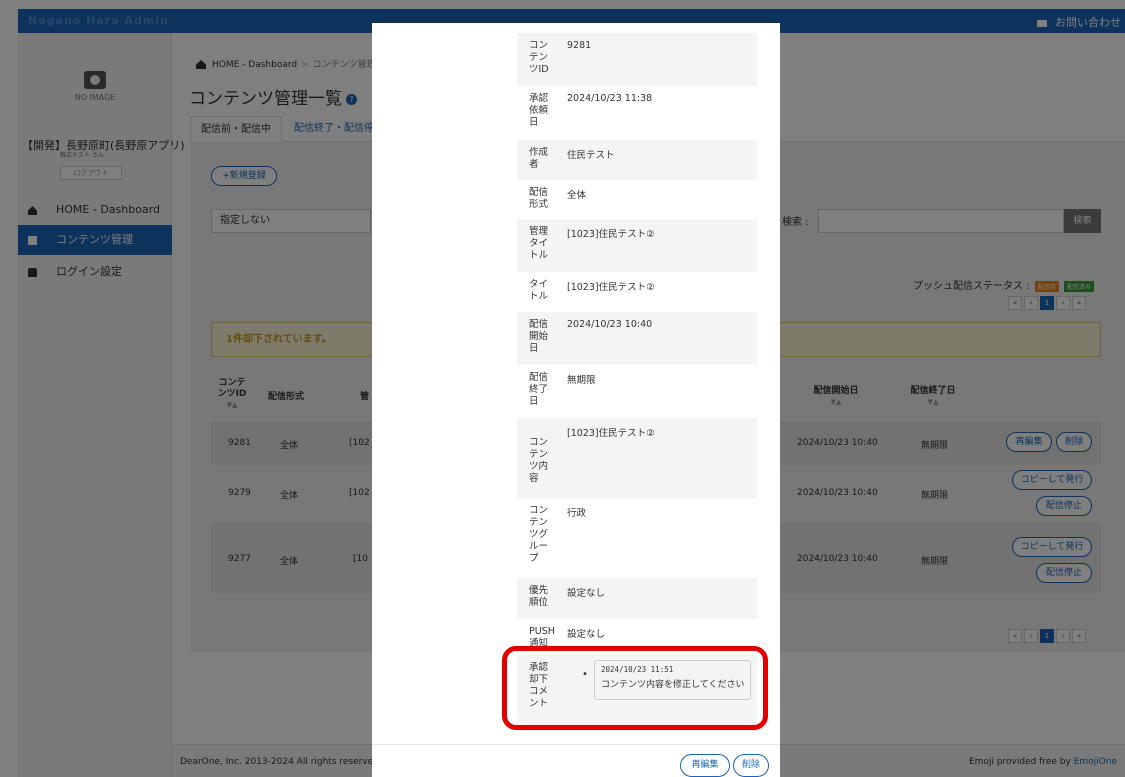  What do you see at coordinates (539, 336) in the screenshot?
I see `detail-label: 配信開始日` at bounding box center [539, 336].